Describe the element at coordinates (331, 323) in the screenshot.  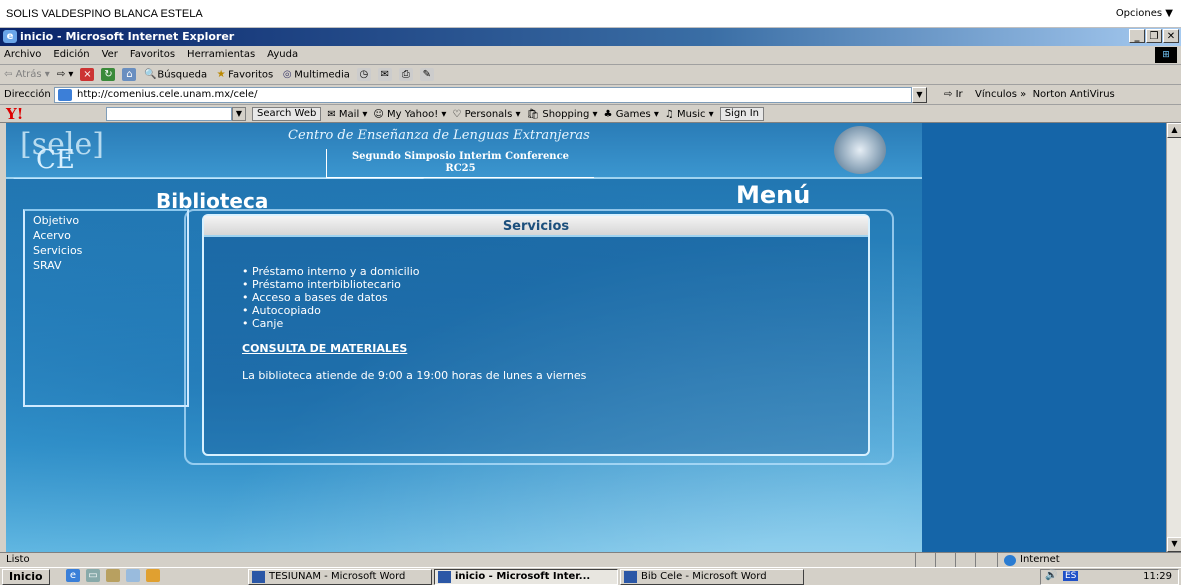
I see `service-item: Canje` at that location.